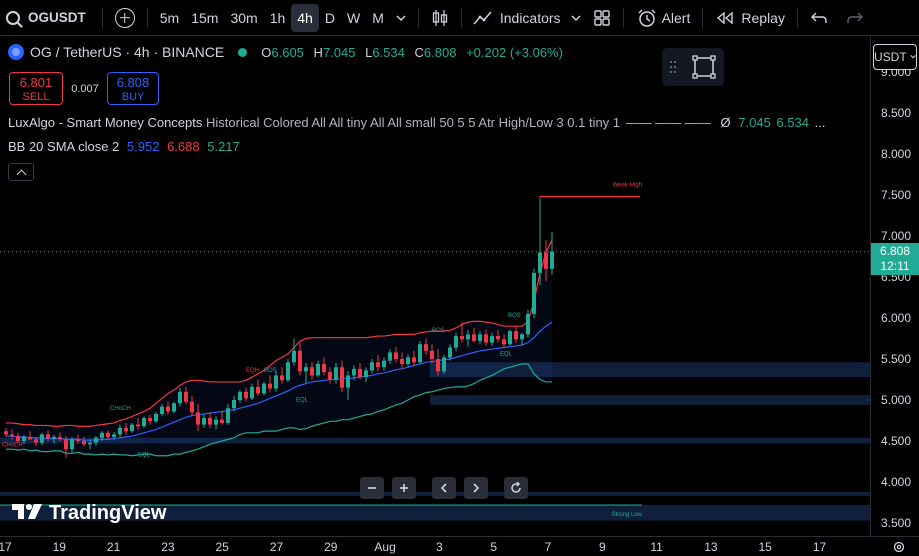  Describe the element at coordinates (548, 547) in the screenshot. I see `time-tick-label: 7` at that location.